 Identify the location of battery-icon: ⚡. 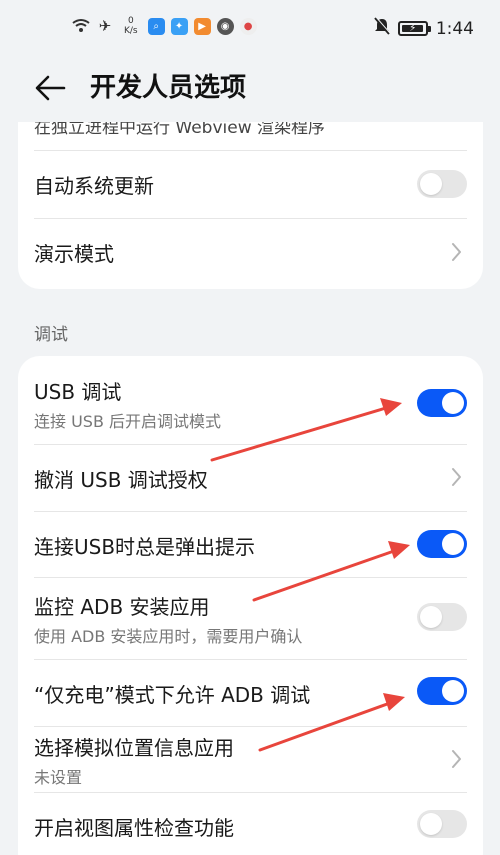
(414, 28).